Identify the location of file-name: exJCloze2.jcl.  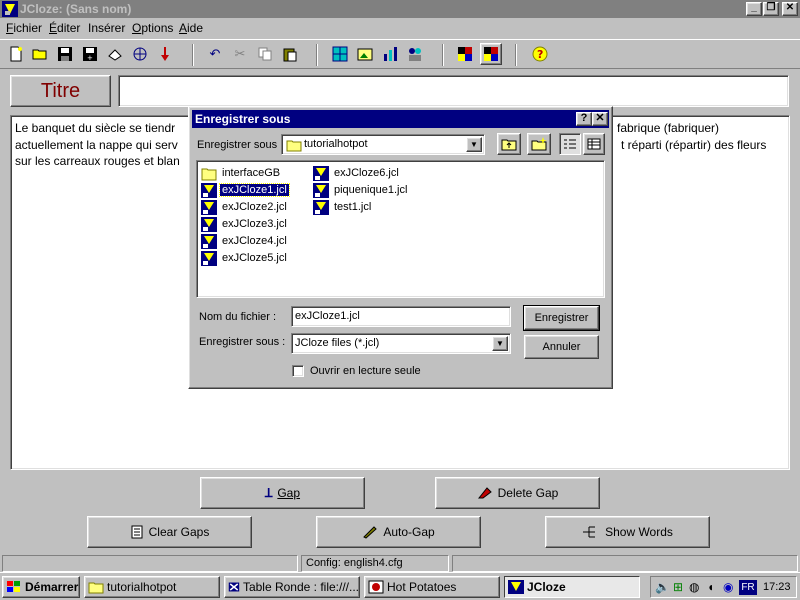
(254, 207).